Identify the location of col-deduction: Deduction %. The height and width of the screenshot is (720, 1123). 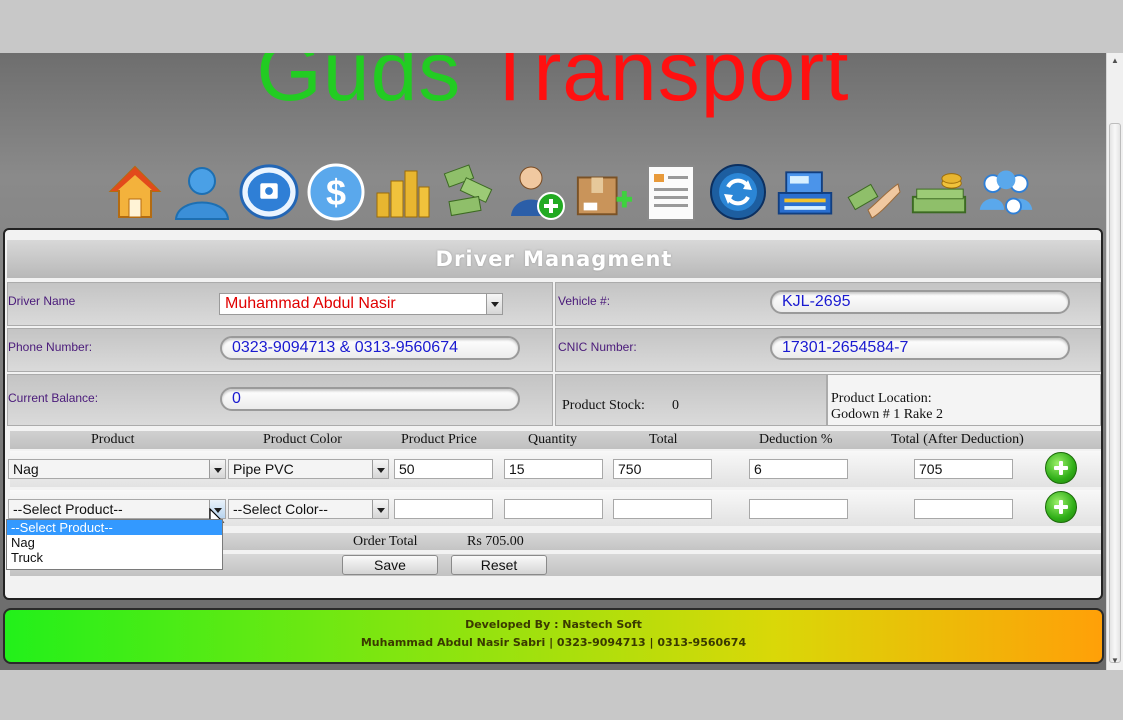
(796, 439).